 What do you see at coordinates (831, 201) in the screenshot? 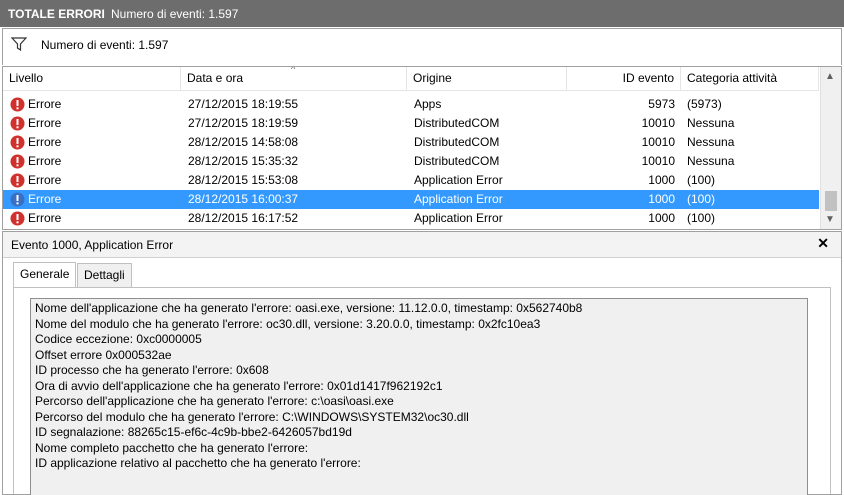
I see `scrollbar-thumb` at bounding box center [831, 201].